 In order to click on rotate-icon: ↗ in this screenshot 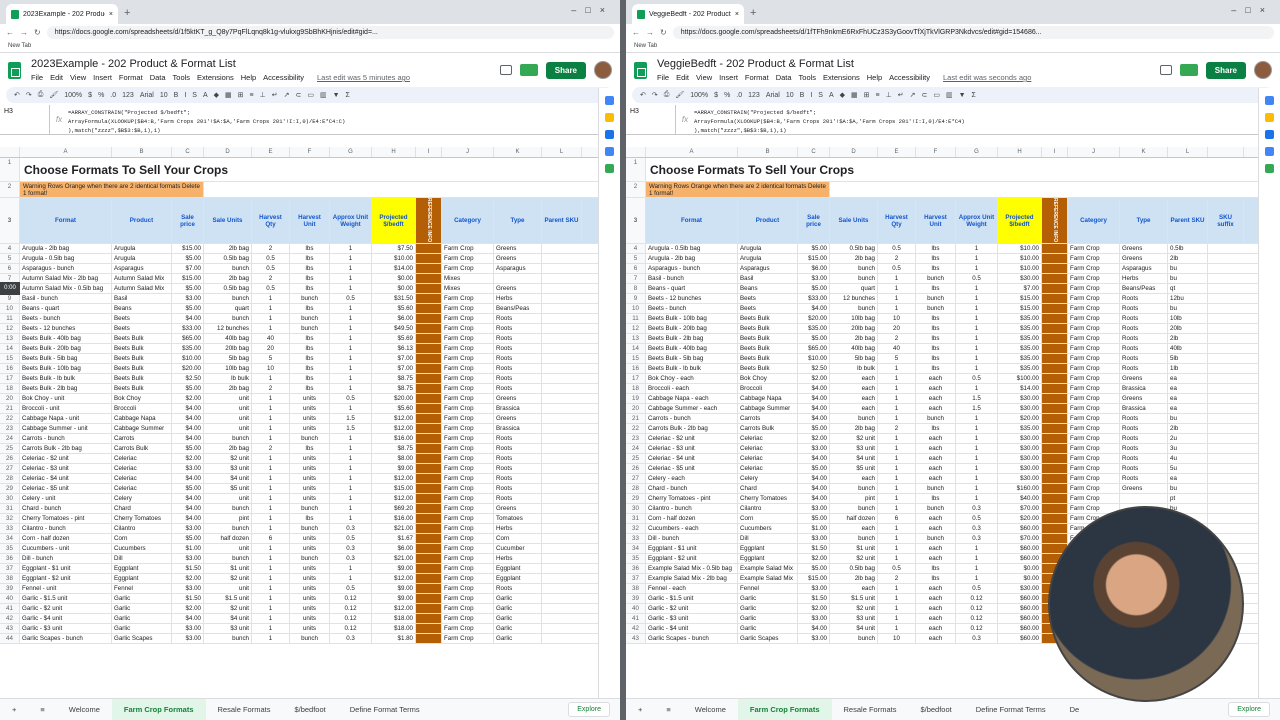, I will do `click(913, 95)`.